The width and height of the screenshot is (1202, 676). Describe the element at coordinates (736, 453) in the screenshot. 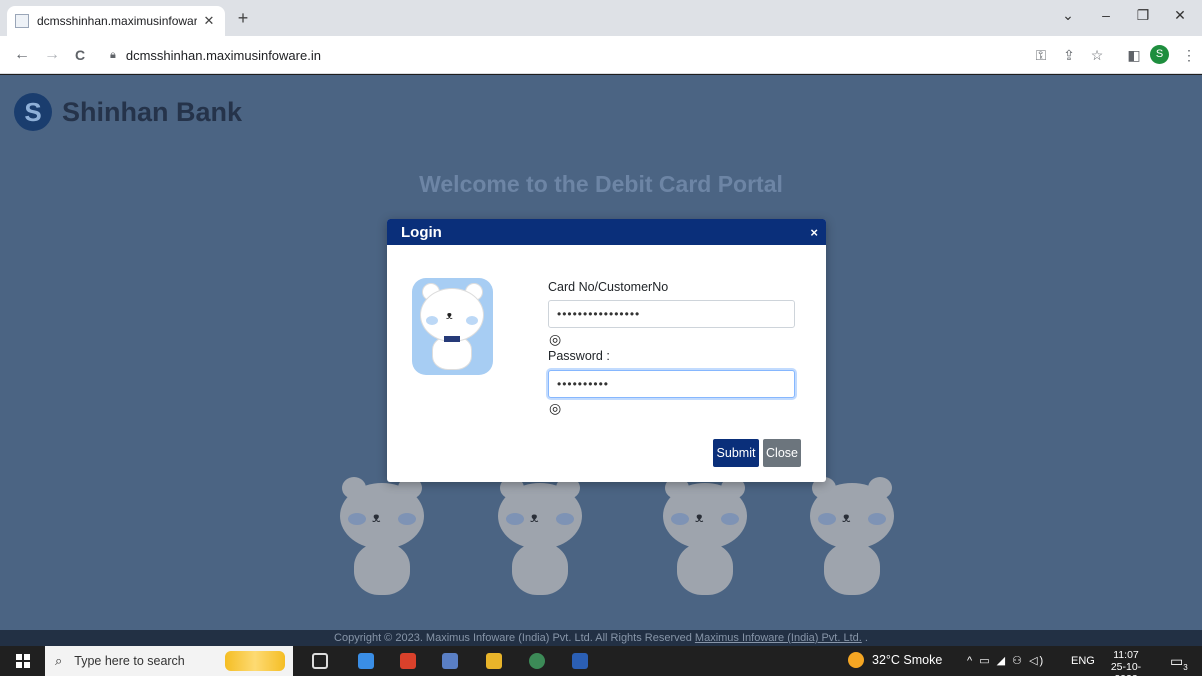

I see `submit-button: Submit` at that location.